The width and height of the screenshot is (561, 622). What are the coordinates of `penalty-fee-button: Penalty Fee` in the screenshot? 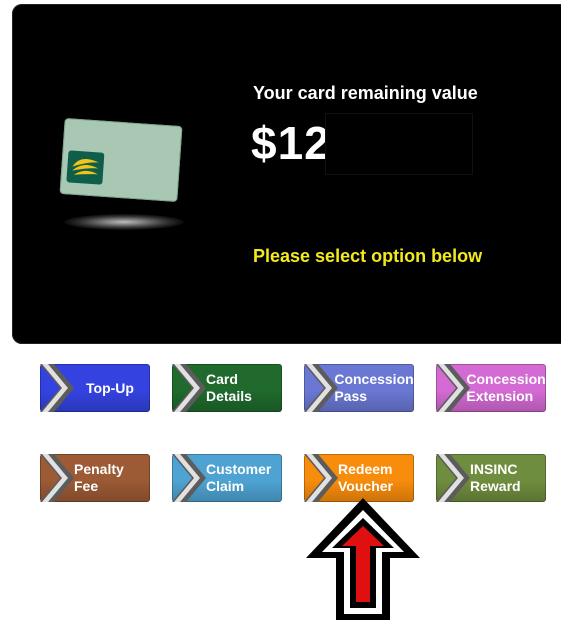 It's located at (95, 478).